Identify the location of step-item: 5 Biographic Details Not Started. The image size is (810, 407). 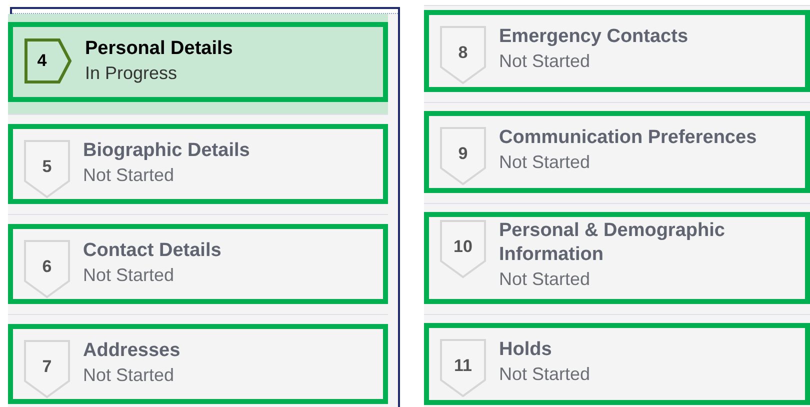
(198, 164).